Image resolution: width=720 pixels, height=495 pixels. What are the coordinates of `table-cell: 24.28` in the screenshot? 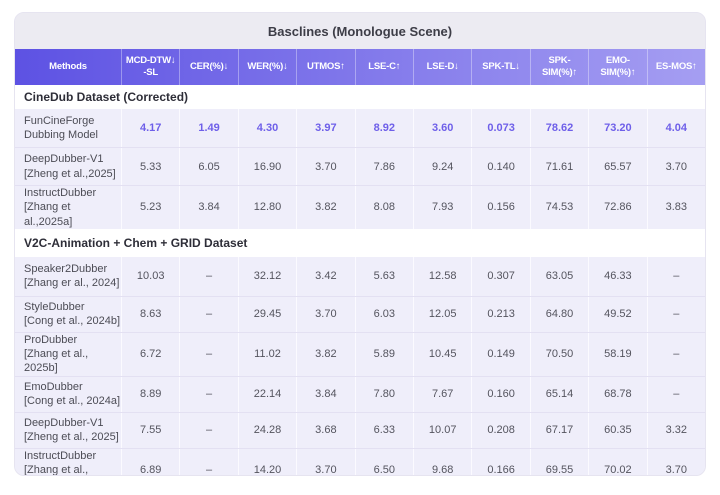 It's located at (266, 430).